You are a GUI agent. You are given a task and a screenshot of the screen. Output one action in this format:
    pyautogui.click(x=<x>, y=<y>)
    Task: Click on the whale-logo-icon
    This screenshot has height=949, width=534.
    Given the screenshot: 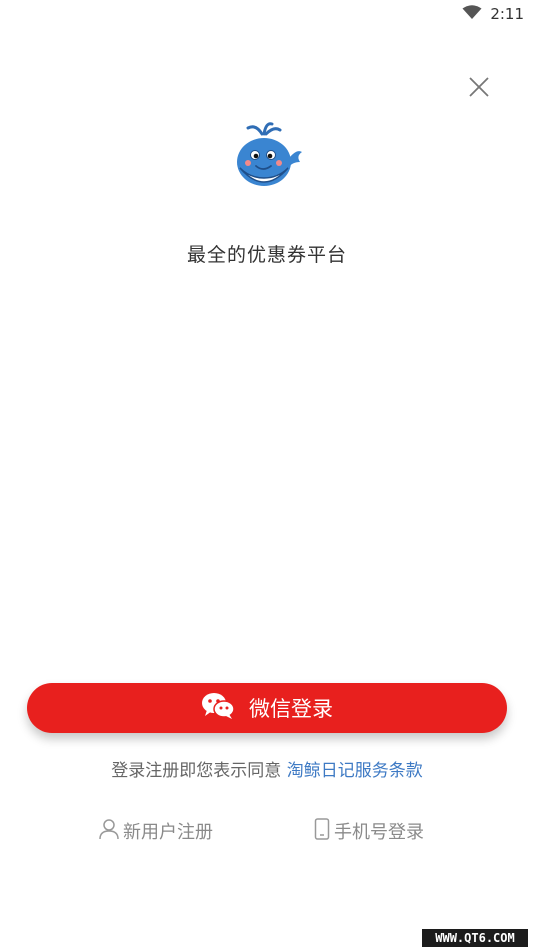 What is the action you would take?
    pyautogui.click(x=267, y=155)
    